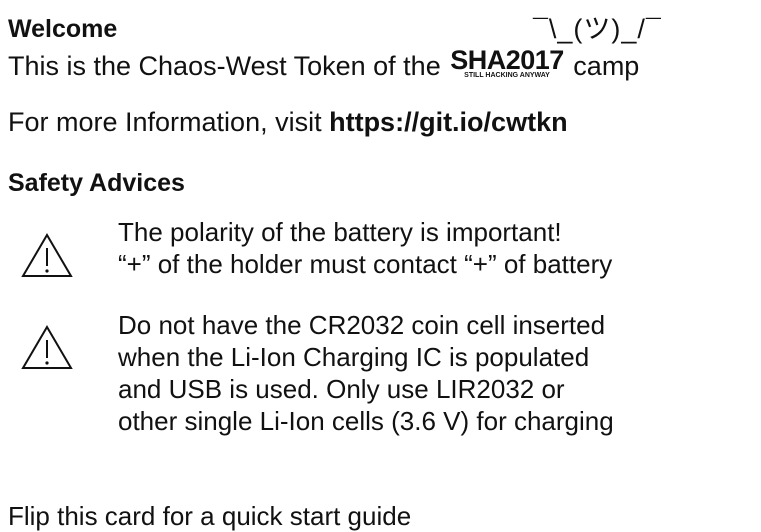  Describe the element at coordinates (602, 66) in the screenshot. I see `intro-text-after: camp` at that location.